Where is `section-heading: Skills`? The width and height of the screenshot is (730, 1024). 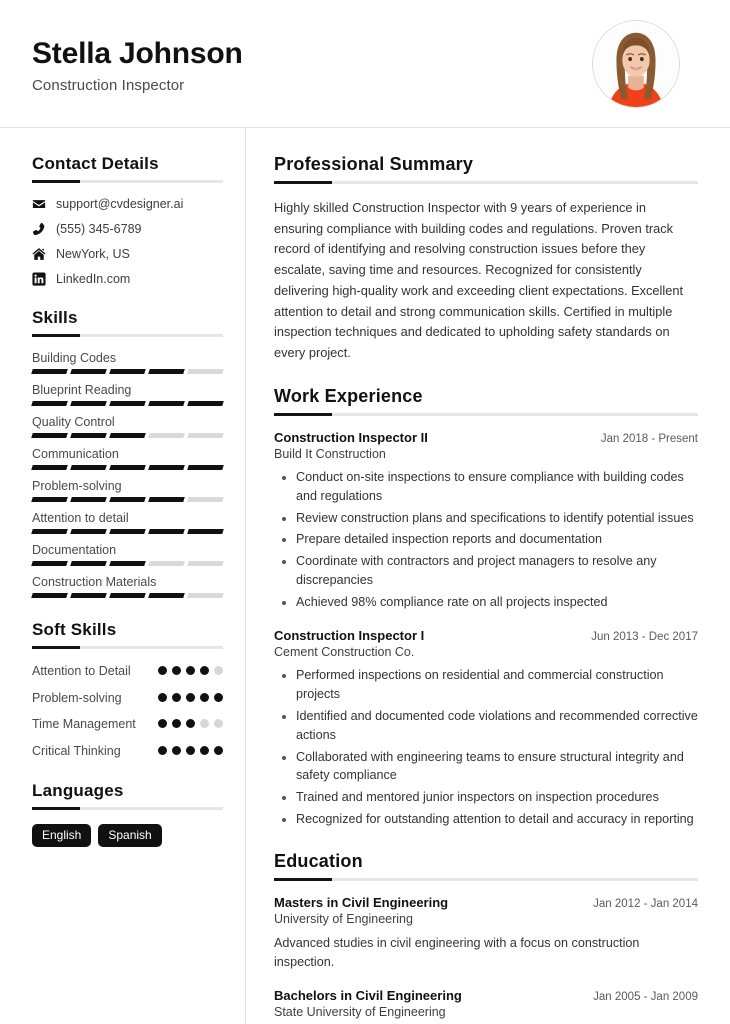
section-heading: Skills is located at coordinates (55, 317).